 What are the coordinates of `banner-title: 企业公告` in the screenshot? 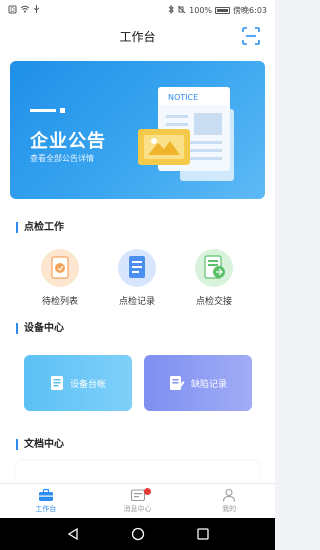 It's located at (68, 141).